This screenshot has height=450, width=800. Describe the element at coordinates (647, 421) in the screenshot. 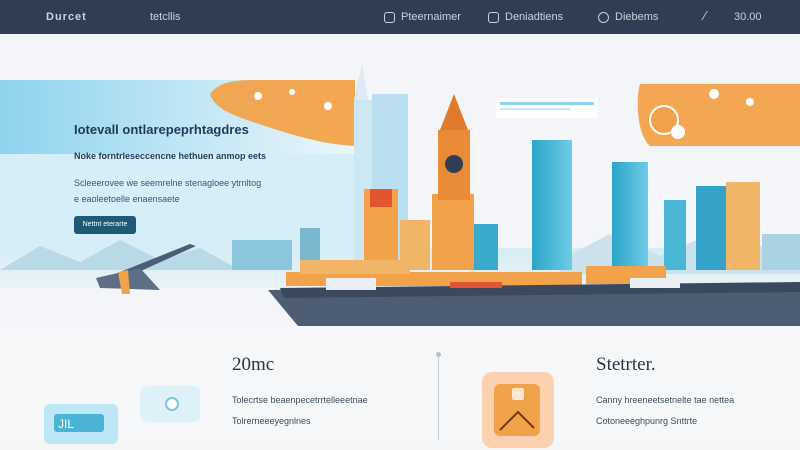

I see `feature-2-line-2: Cotoneeeghpunrg Snttrte` at that location.